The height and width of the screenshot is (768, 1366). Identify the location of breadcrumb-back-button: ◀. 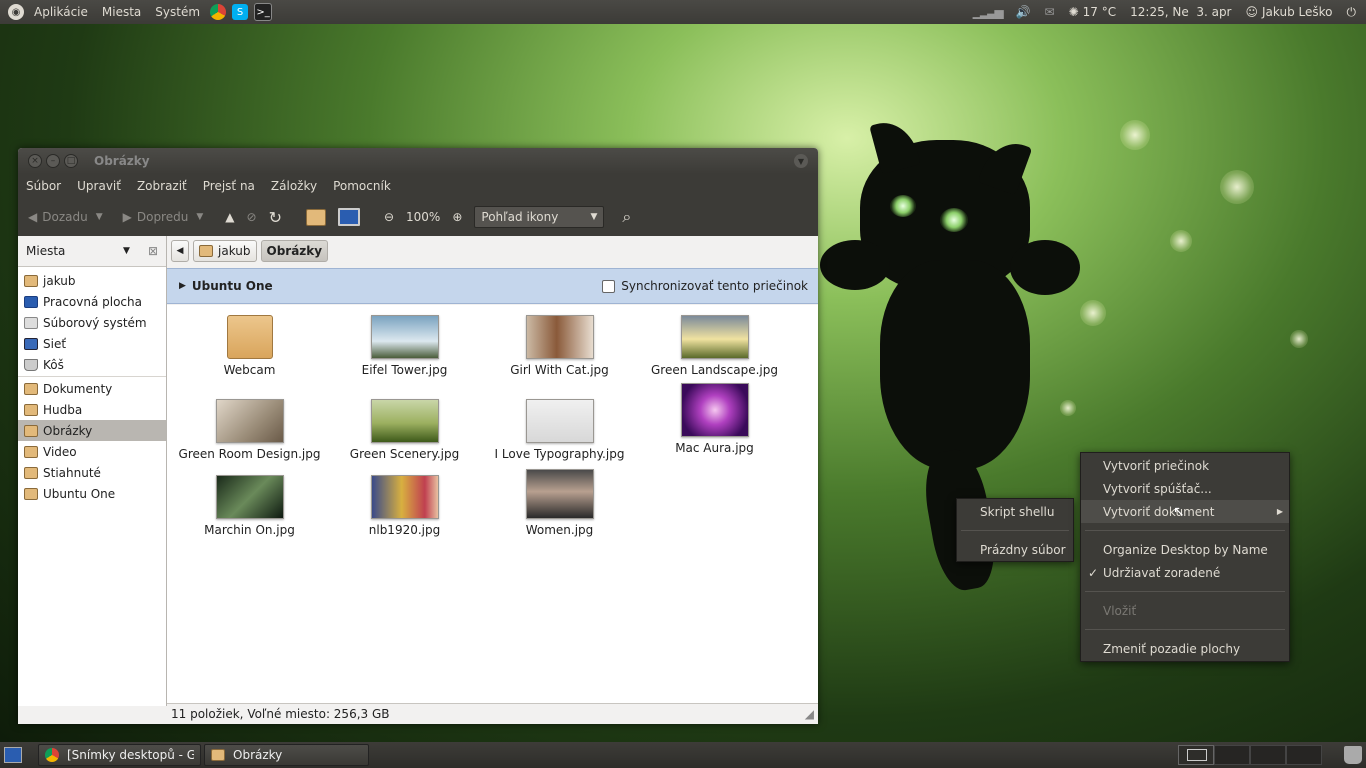
(180, 251).